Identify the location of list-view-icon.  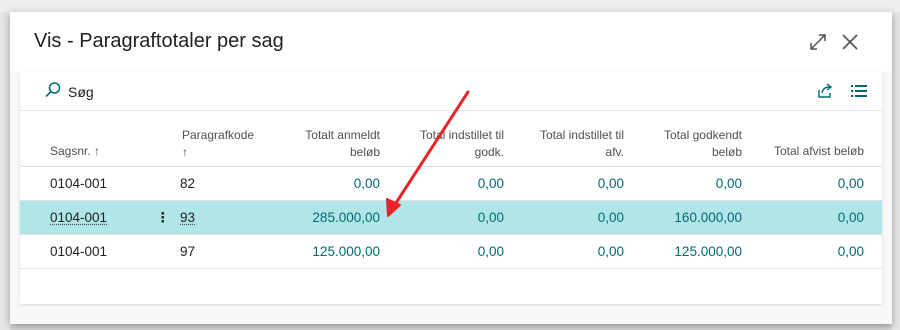
(859, 91).